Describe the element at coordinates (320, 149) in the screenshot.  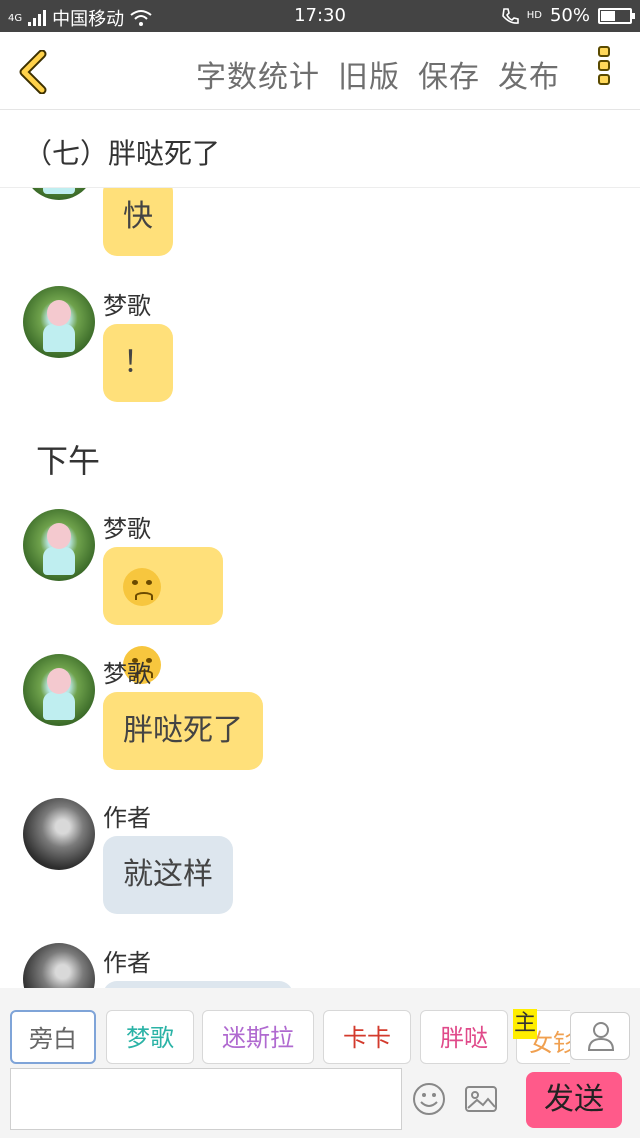
I see `chapter-title-bar: （七）胖哒死了` at that location.